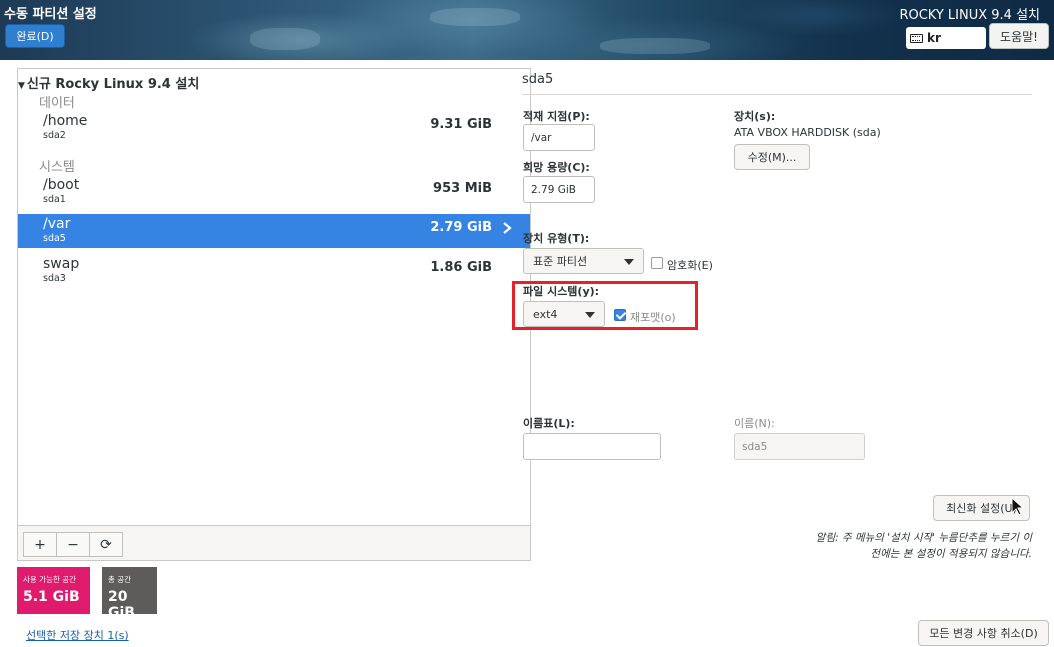  Describe the element at coordinates (538, 79) in the screenshot. I see `detail-title: sda5` at that location.